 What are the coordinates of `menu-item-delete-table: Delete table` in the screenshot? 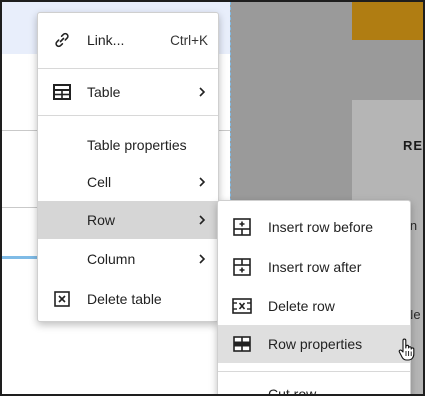 It's located at (128, 299).